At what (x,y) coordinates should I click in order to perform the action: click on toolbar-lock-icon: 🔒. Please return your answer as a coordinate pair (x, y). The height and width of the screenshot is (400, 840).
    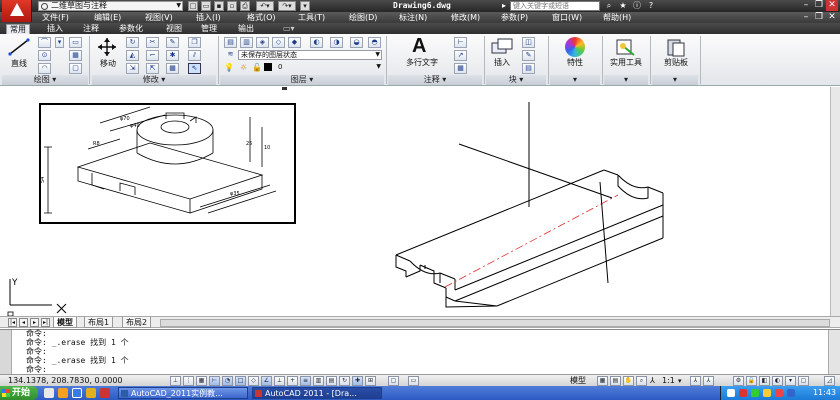
    Looking at the image, I should click on (751, 381).